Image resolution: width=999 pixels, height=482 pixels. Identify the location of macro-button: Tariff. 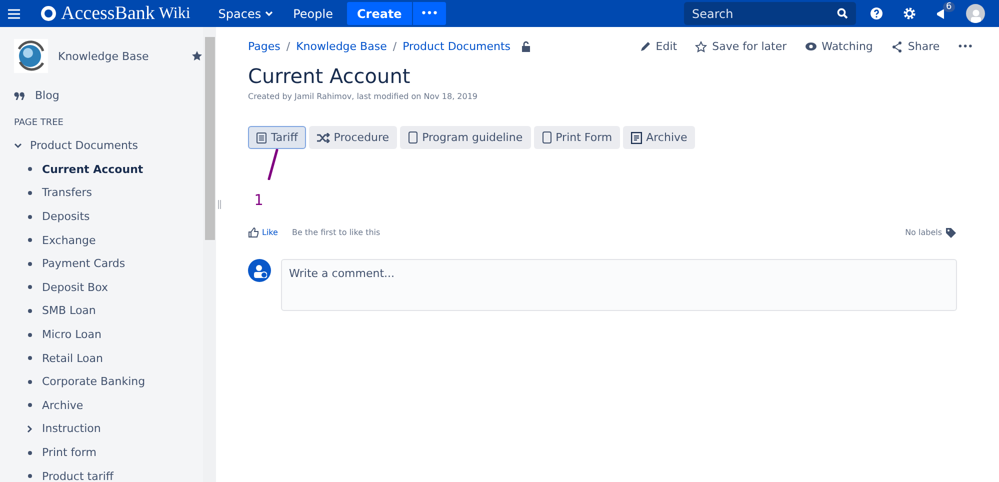
(277, 137).